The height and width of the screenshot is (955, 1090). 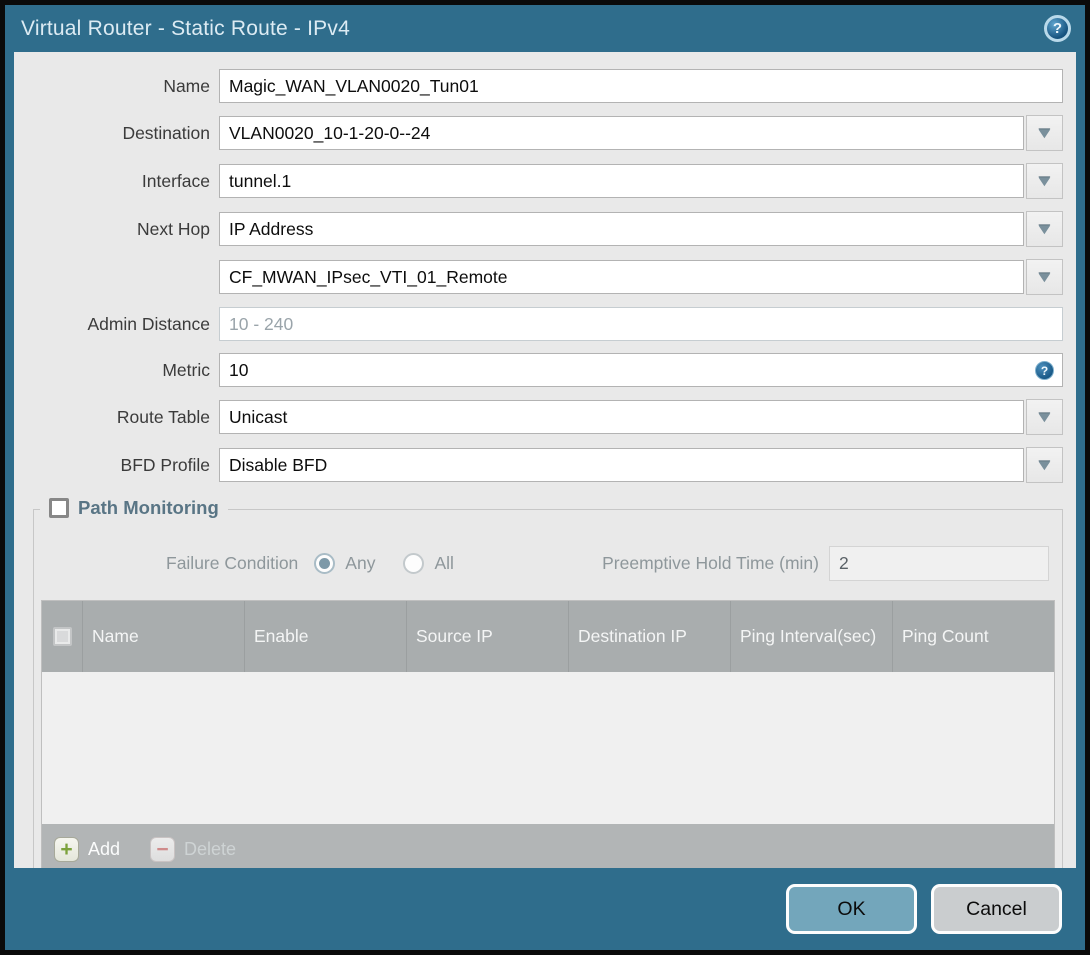 What do you see at coordinates (325, 636) in the screenshot?
I see `column-header-enable: Enable` at bounding box center [325, 636].